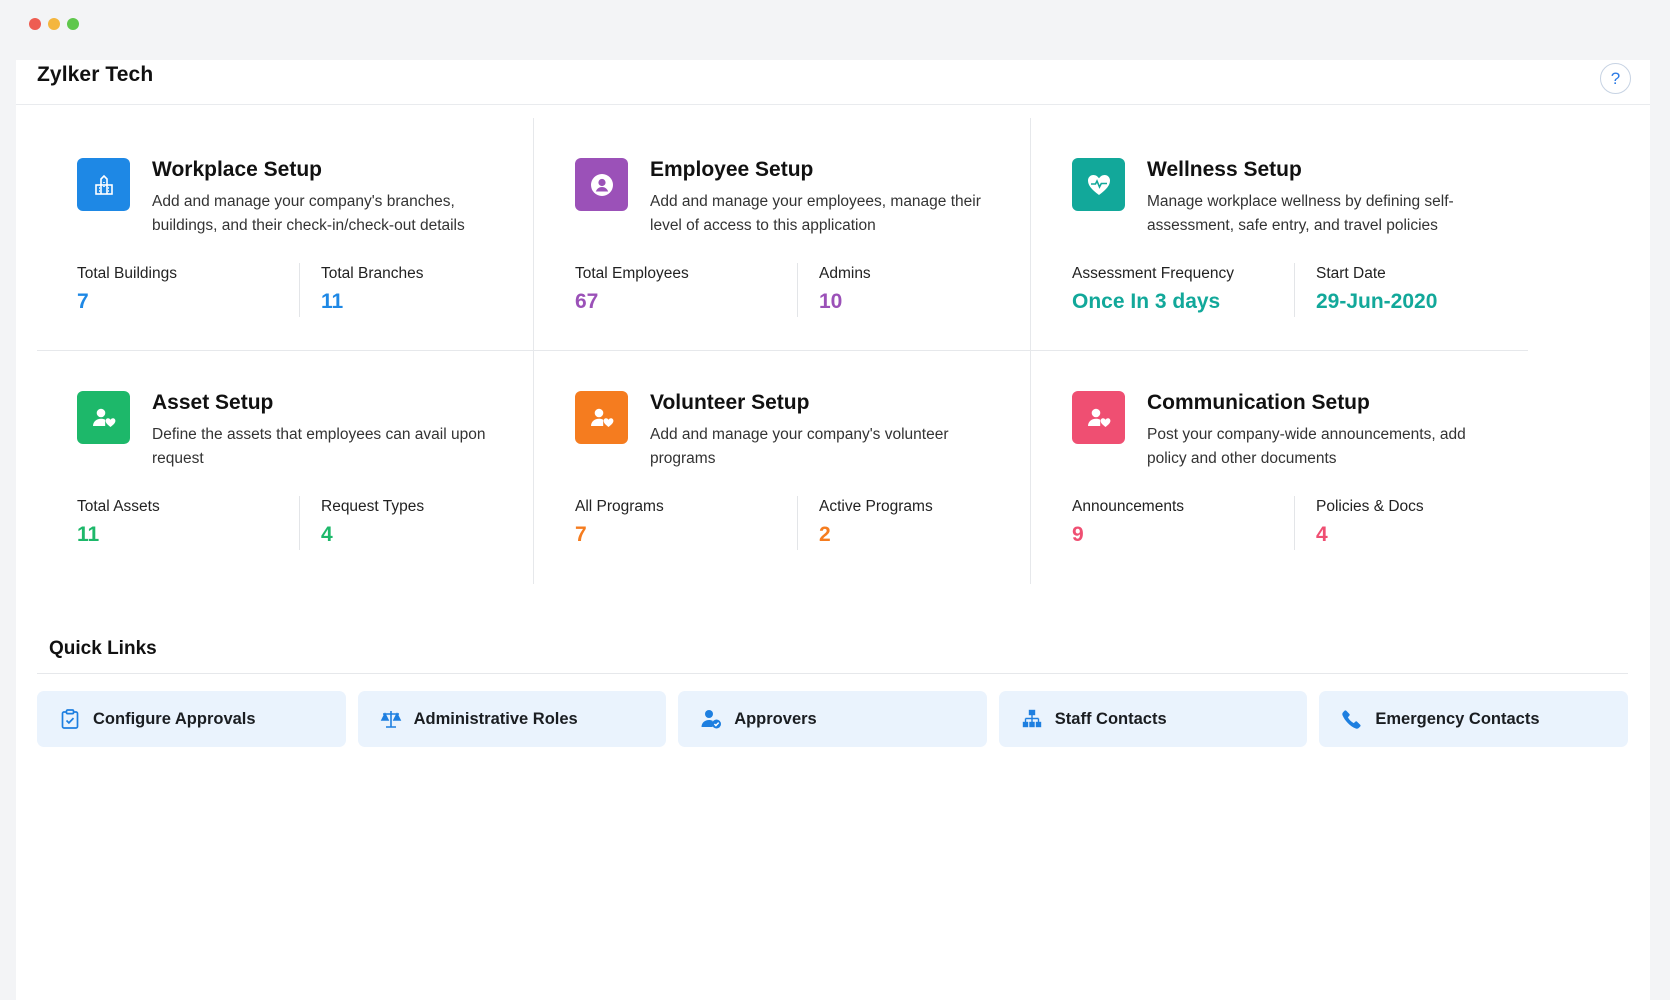  I want to click on app-header: Zylker Tech ?, so click(833, 82).